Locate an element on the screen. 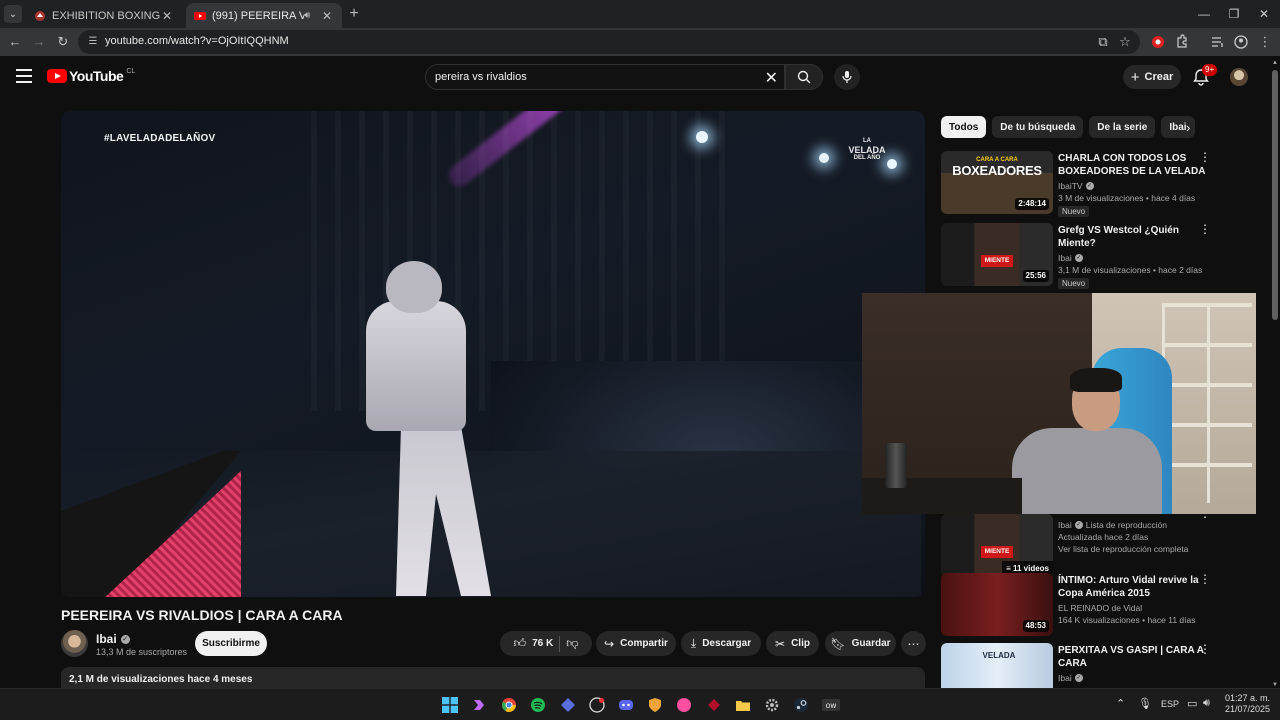 The height and width of the screenshot is (720, 1280). page-scrollbar: ▲ ▼ is located at coordinates (1275, 374).